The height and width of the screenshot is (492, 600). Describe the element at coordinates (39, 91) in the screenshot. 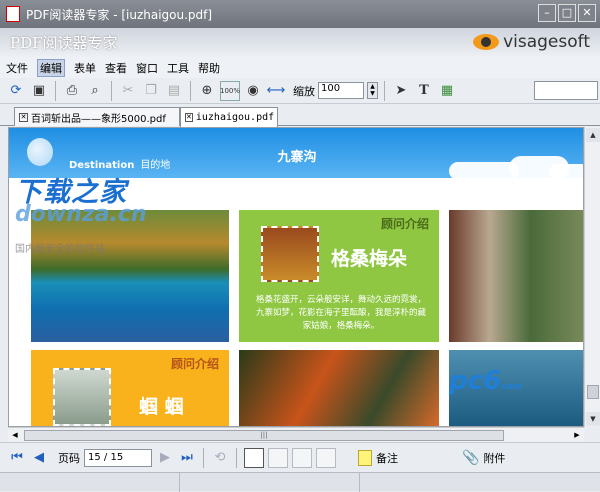

I see `save-icon: ▣` at that location.